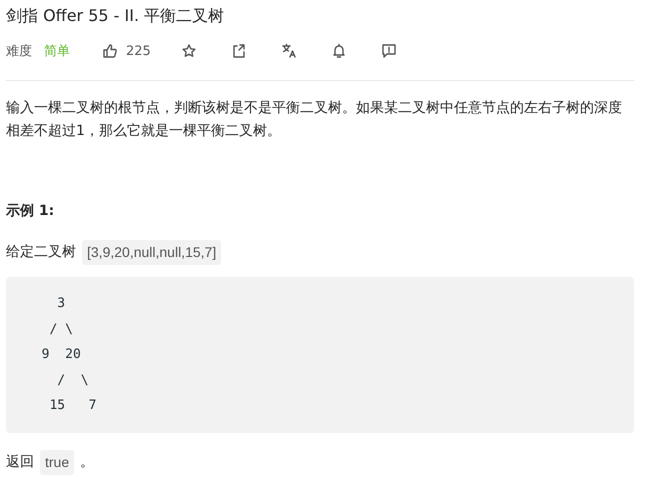 The height and width of the screenshot is (477, 649). I want to click on inline-code: [3,9,20,null,null,15,7], so click(152, 252).